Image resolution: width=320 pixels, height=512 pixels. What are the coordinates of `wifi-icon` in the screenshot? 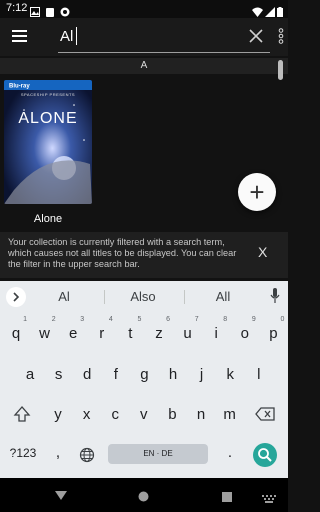 It's located at (257, 10).